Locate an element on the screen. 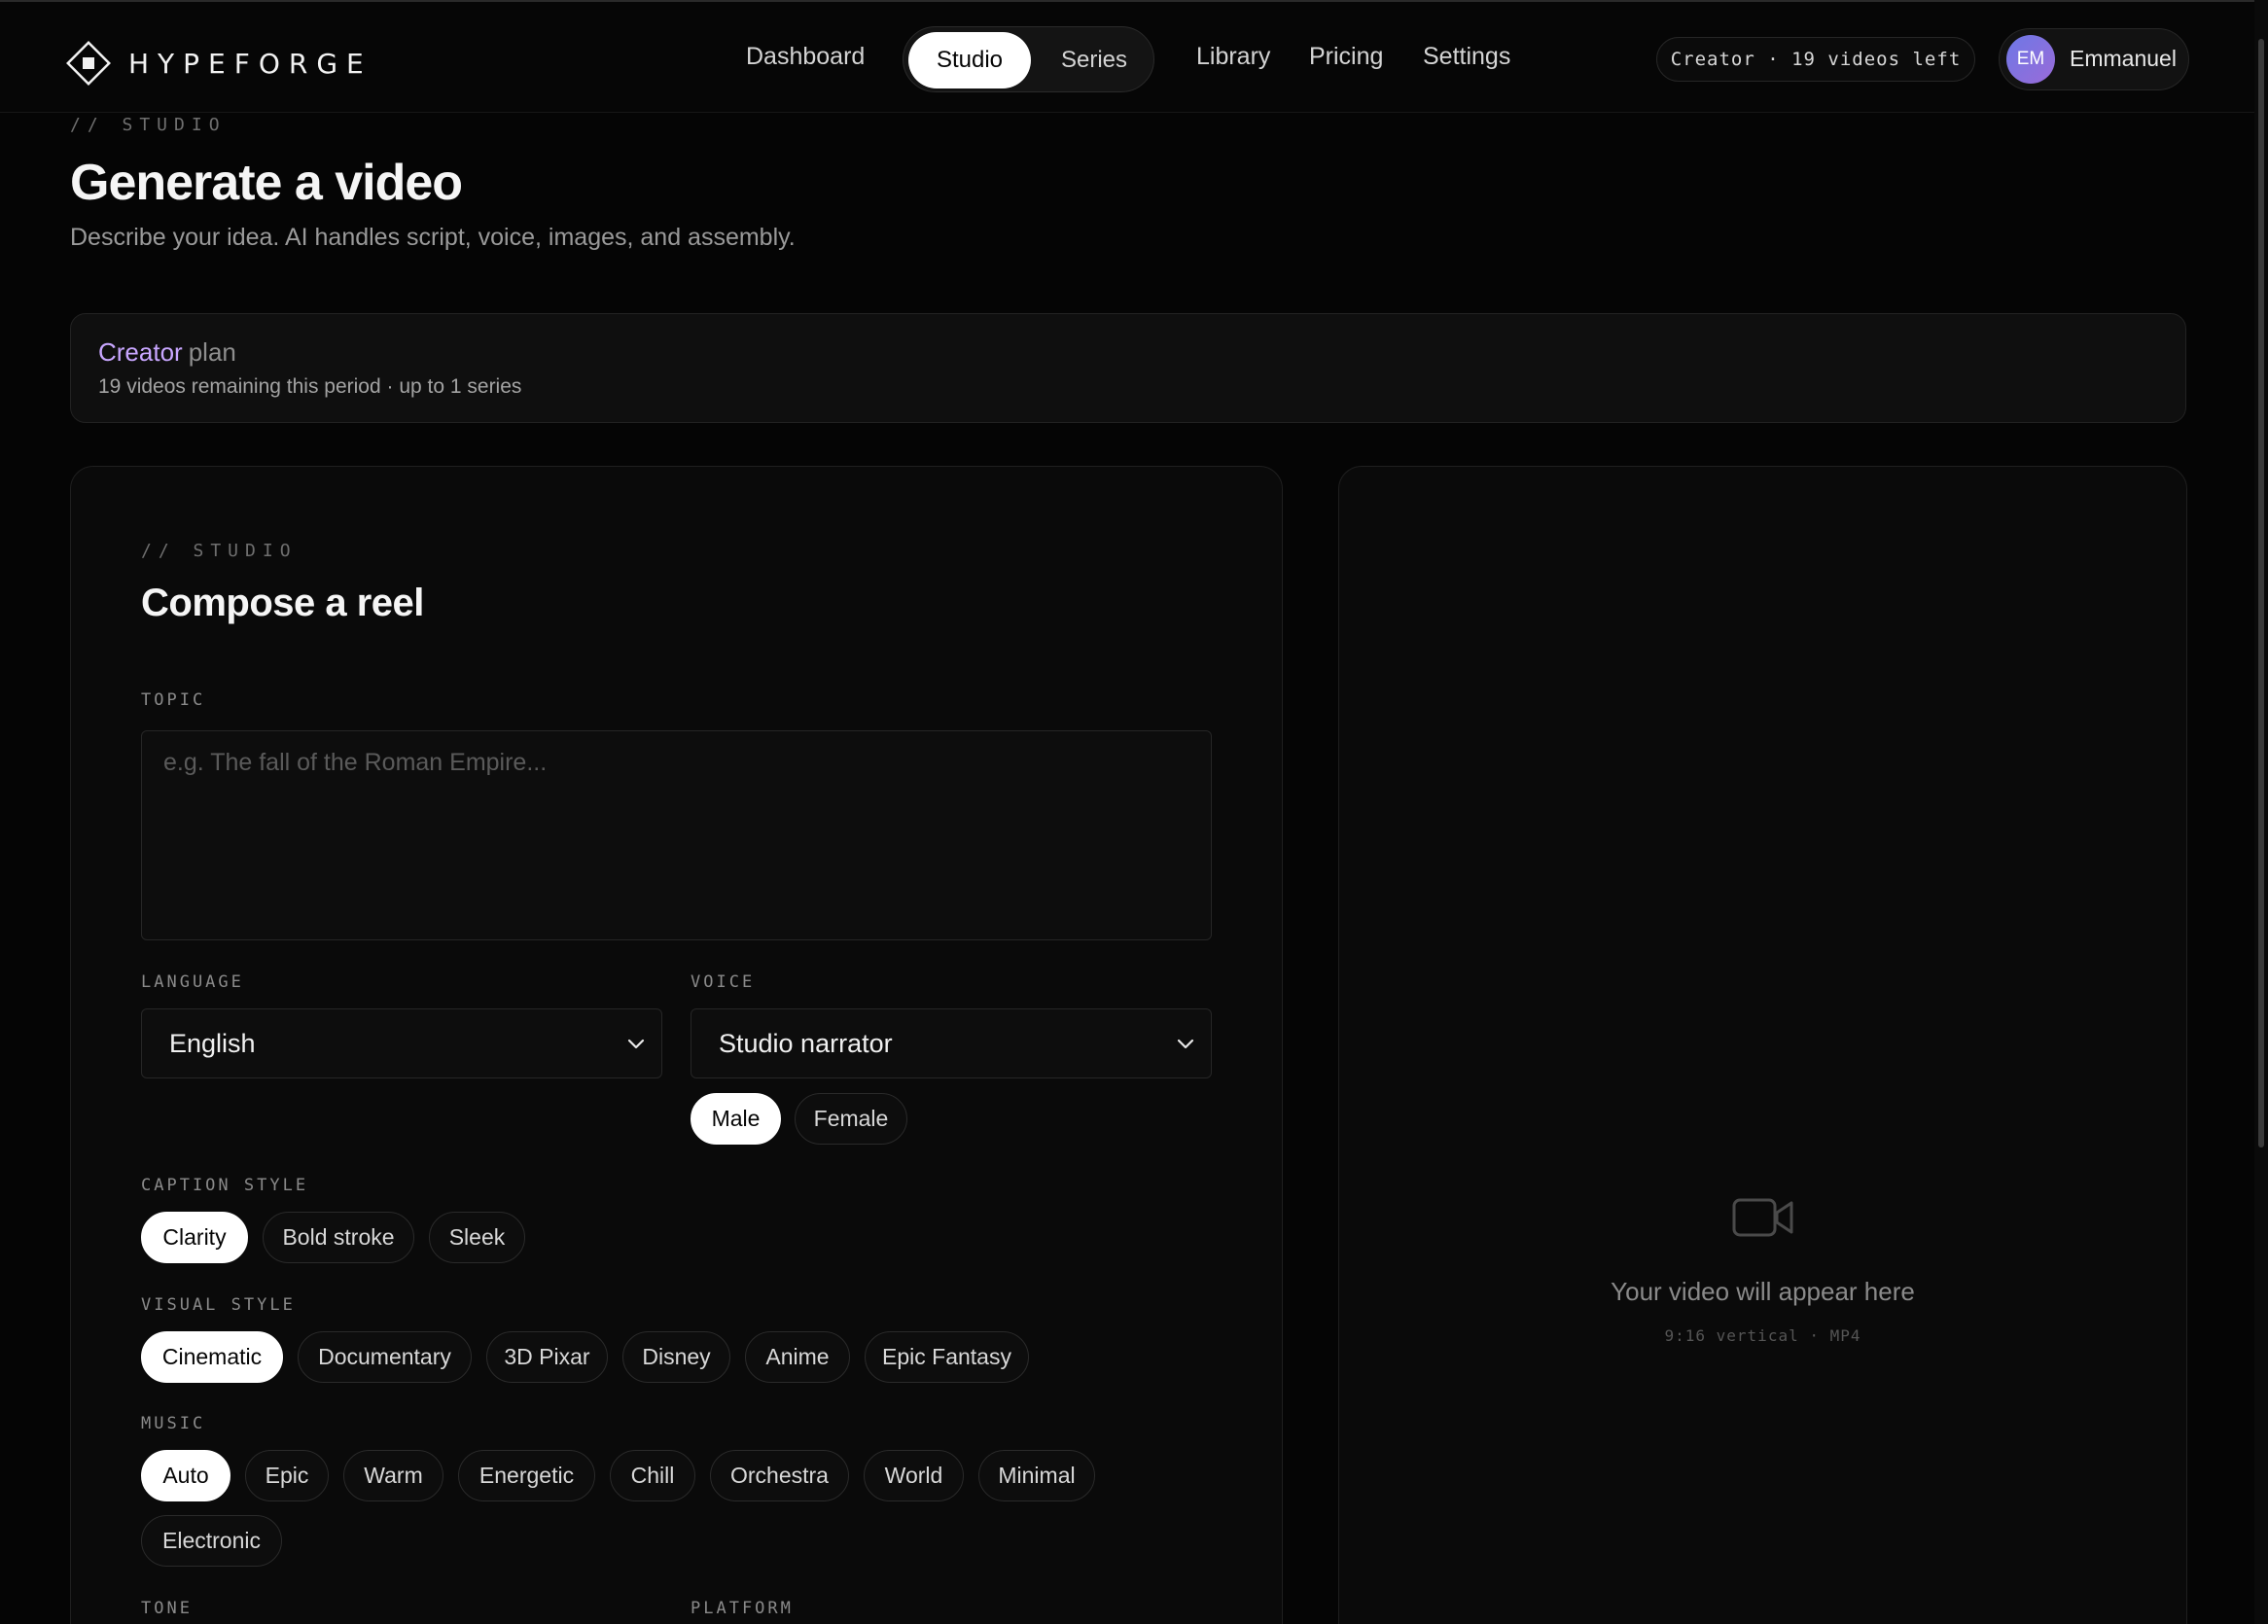 The height and width of the screenshot is (1624, 2268). voice-value: Studio narrator is located at coordinates (806, 1043).